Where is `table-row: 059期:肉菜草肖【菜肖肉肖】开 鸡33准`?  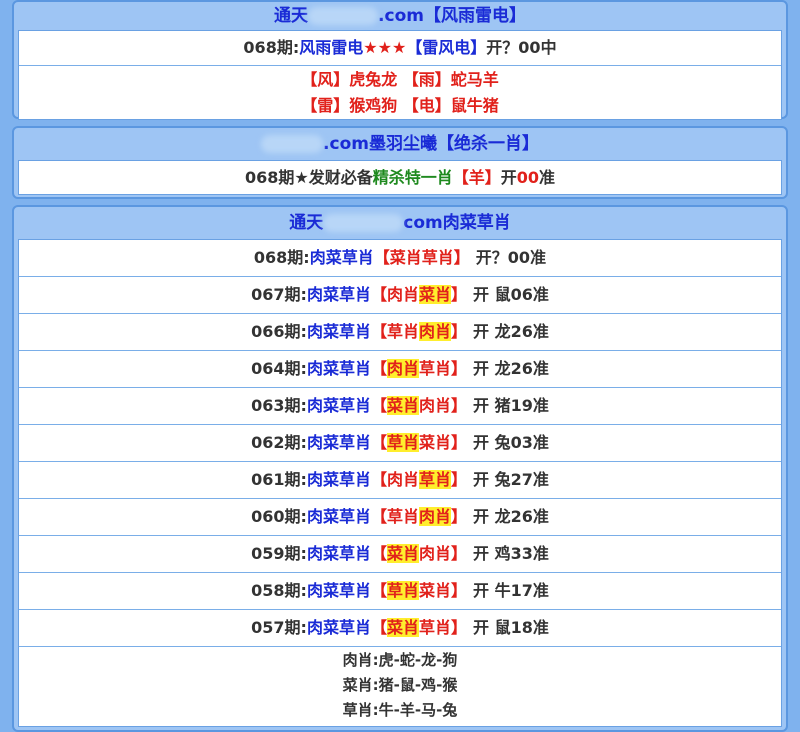
table-row: 059期:肉菜草肖【菜肖肉肖】开 鸡33准 is located at coordinates (400, 554).